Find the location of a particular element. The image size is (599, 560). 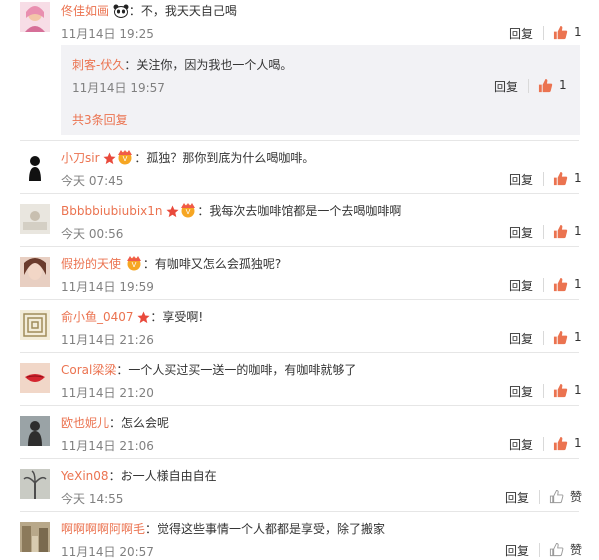

comment-author: 刺客-伏久 is located at coordinates (98, 65).